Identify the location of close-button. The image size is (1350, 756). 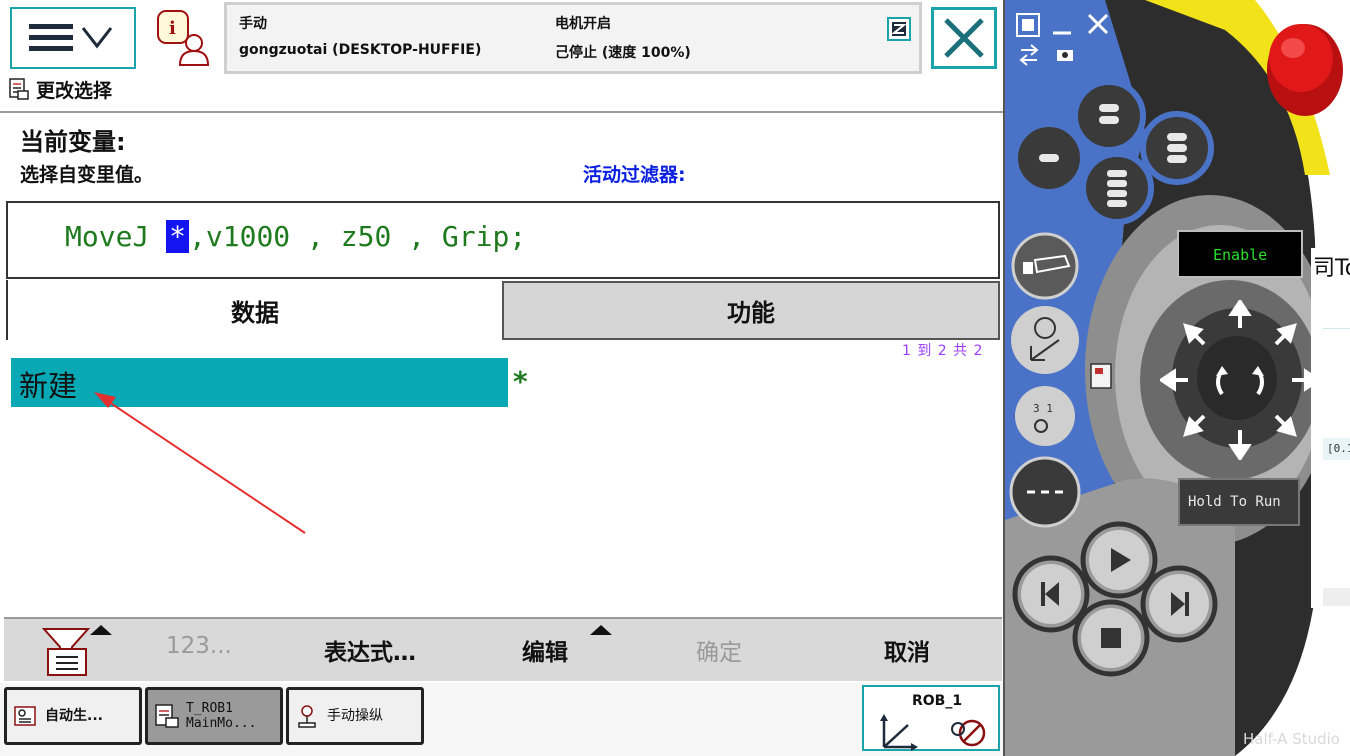
(964, 38).